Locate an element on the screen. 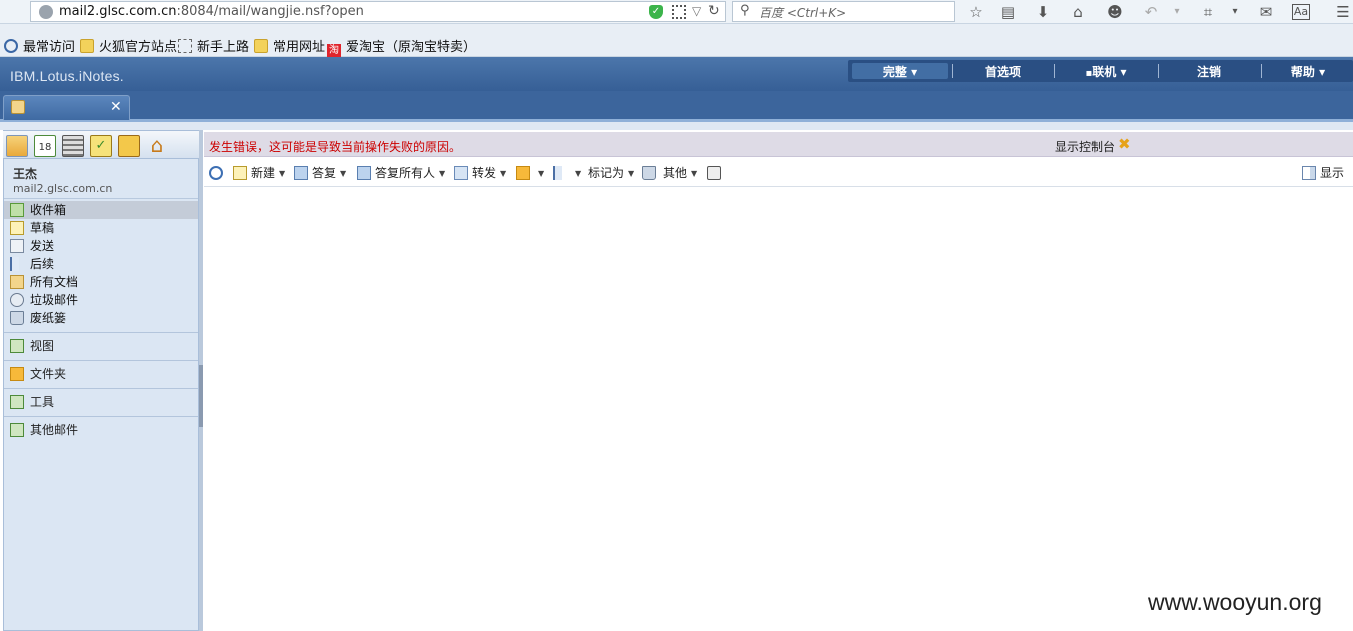 The width and height of the screenshot is (1353, 631). move-to-folder-button: ▼ is located at coordinates (530, 173).